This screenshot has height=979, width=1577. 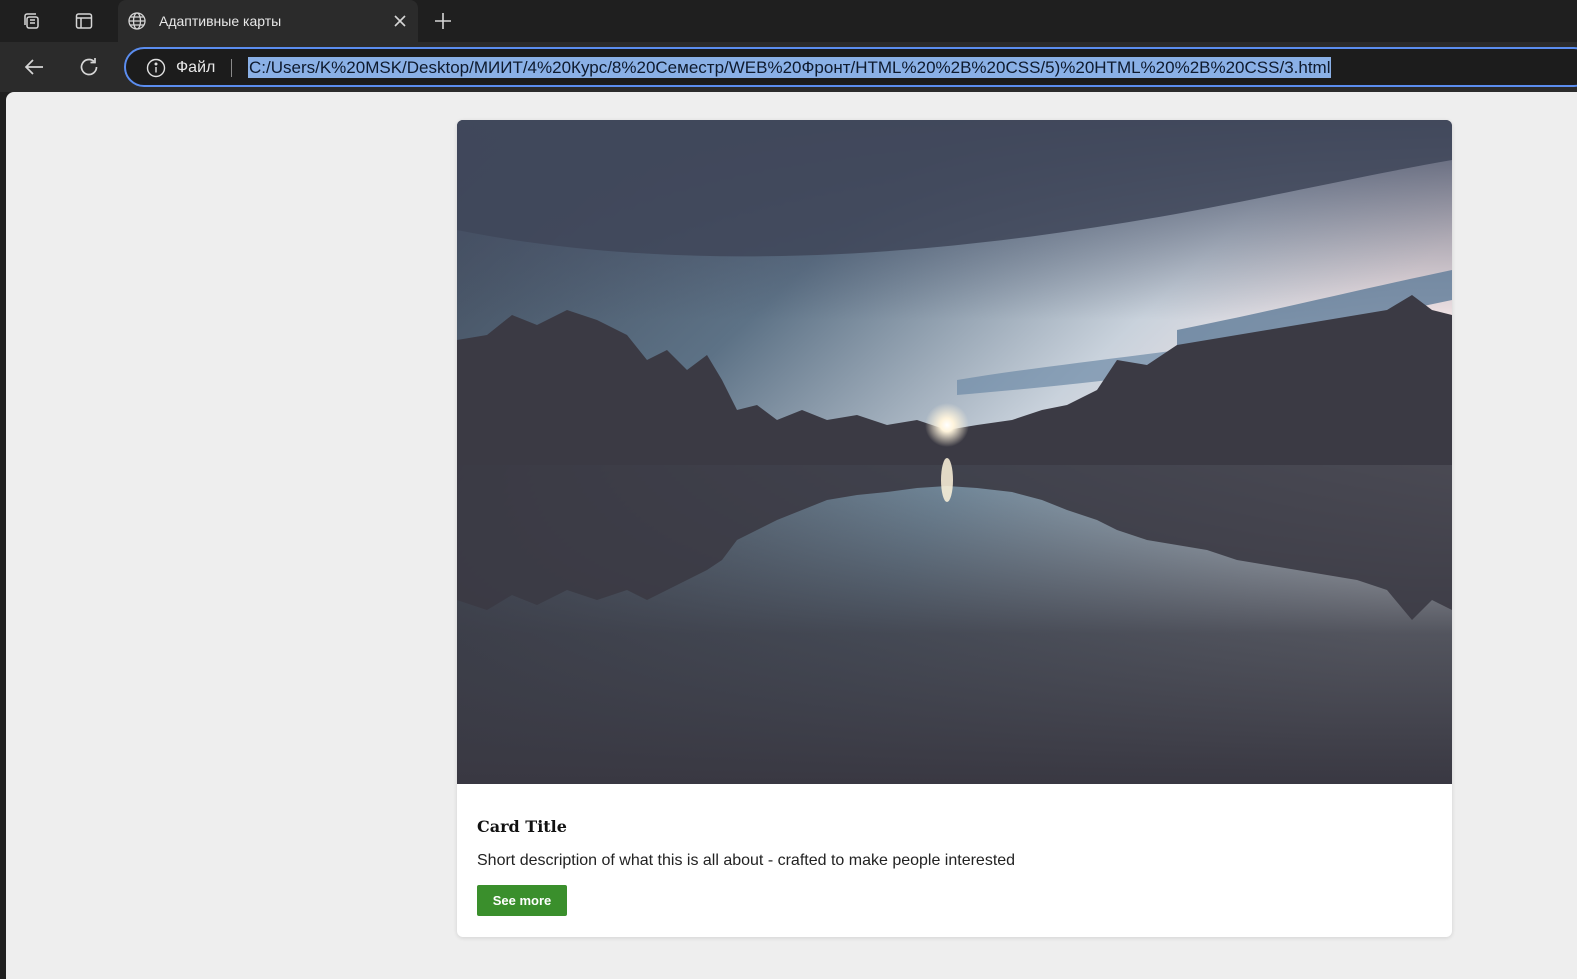 I want to click on close-icon, so click(x=400, y=21).